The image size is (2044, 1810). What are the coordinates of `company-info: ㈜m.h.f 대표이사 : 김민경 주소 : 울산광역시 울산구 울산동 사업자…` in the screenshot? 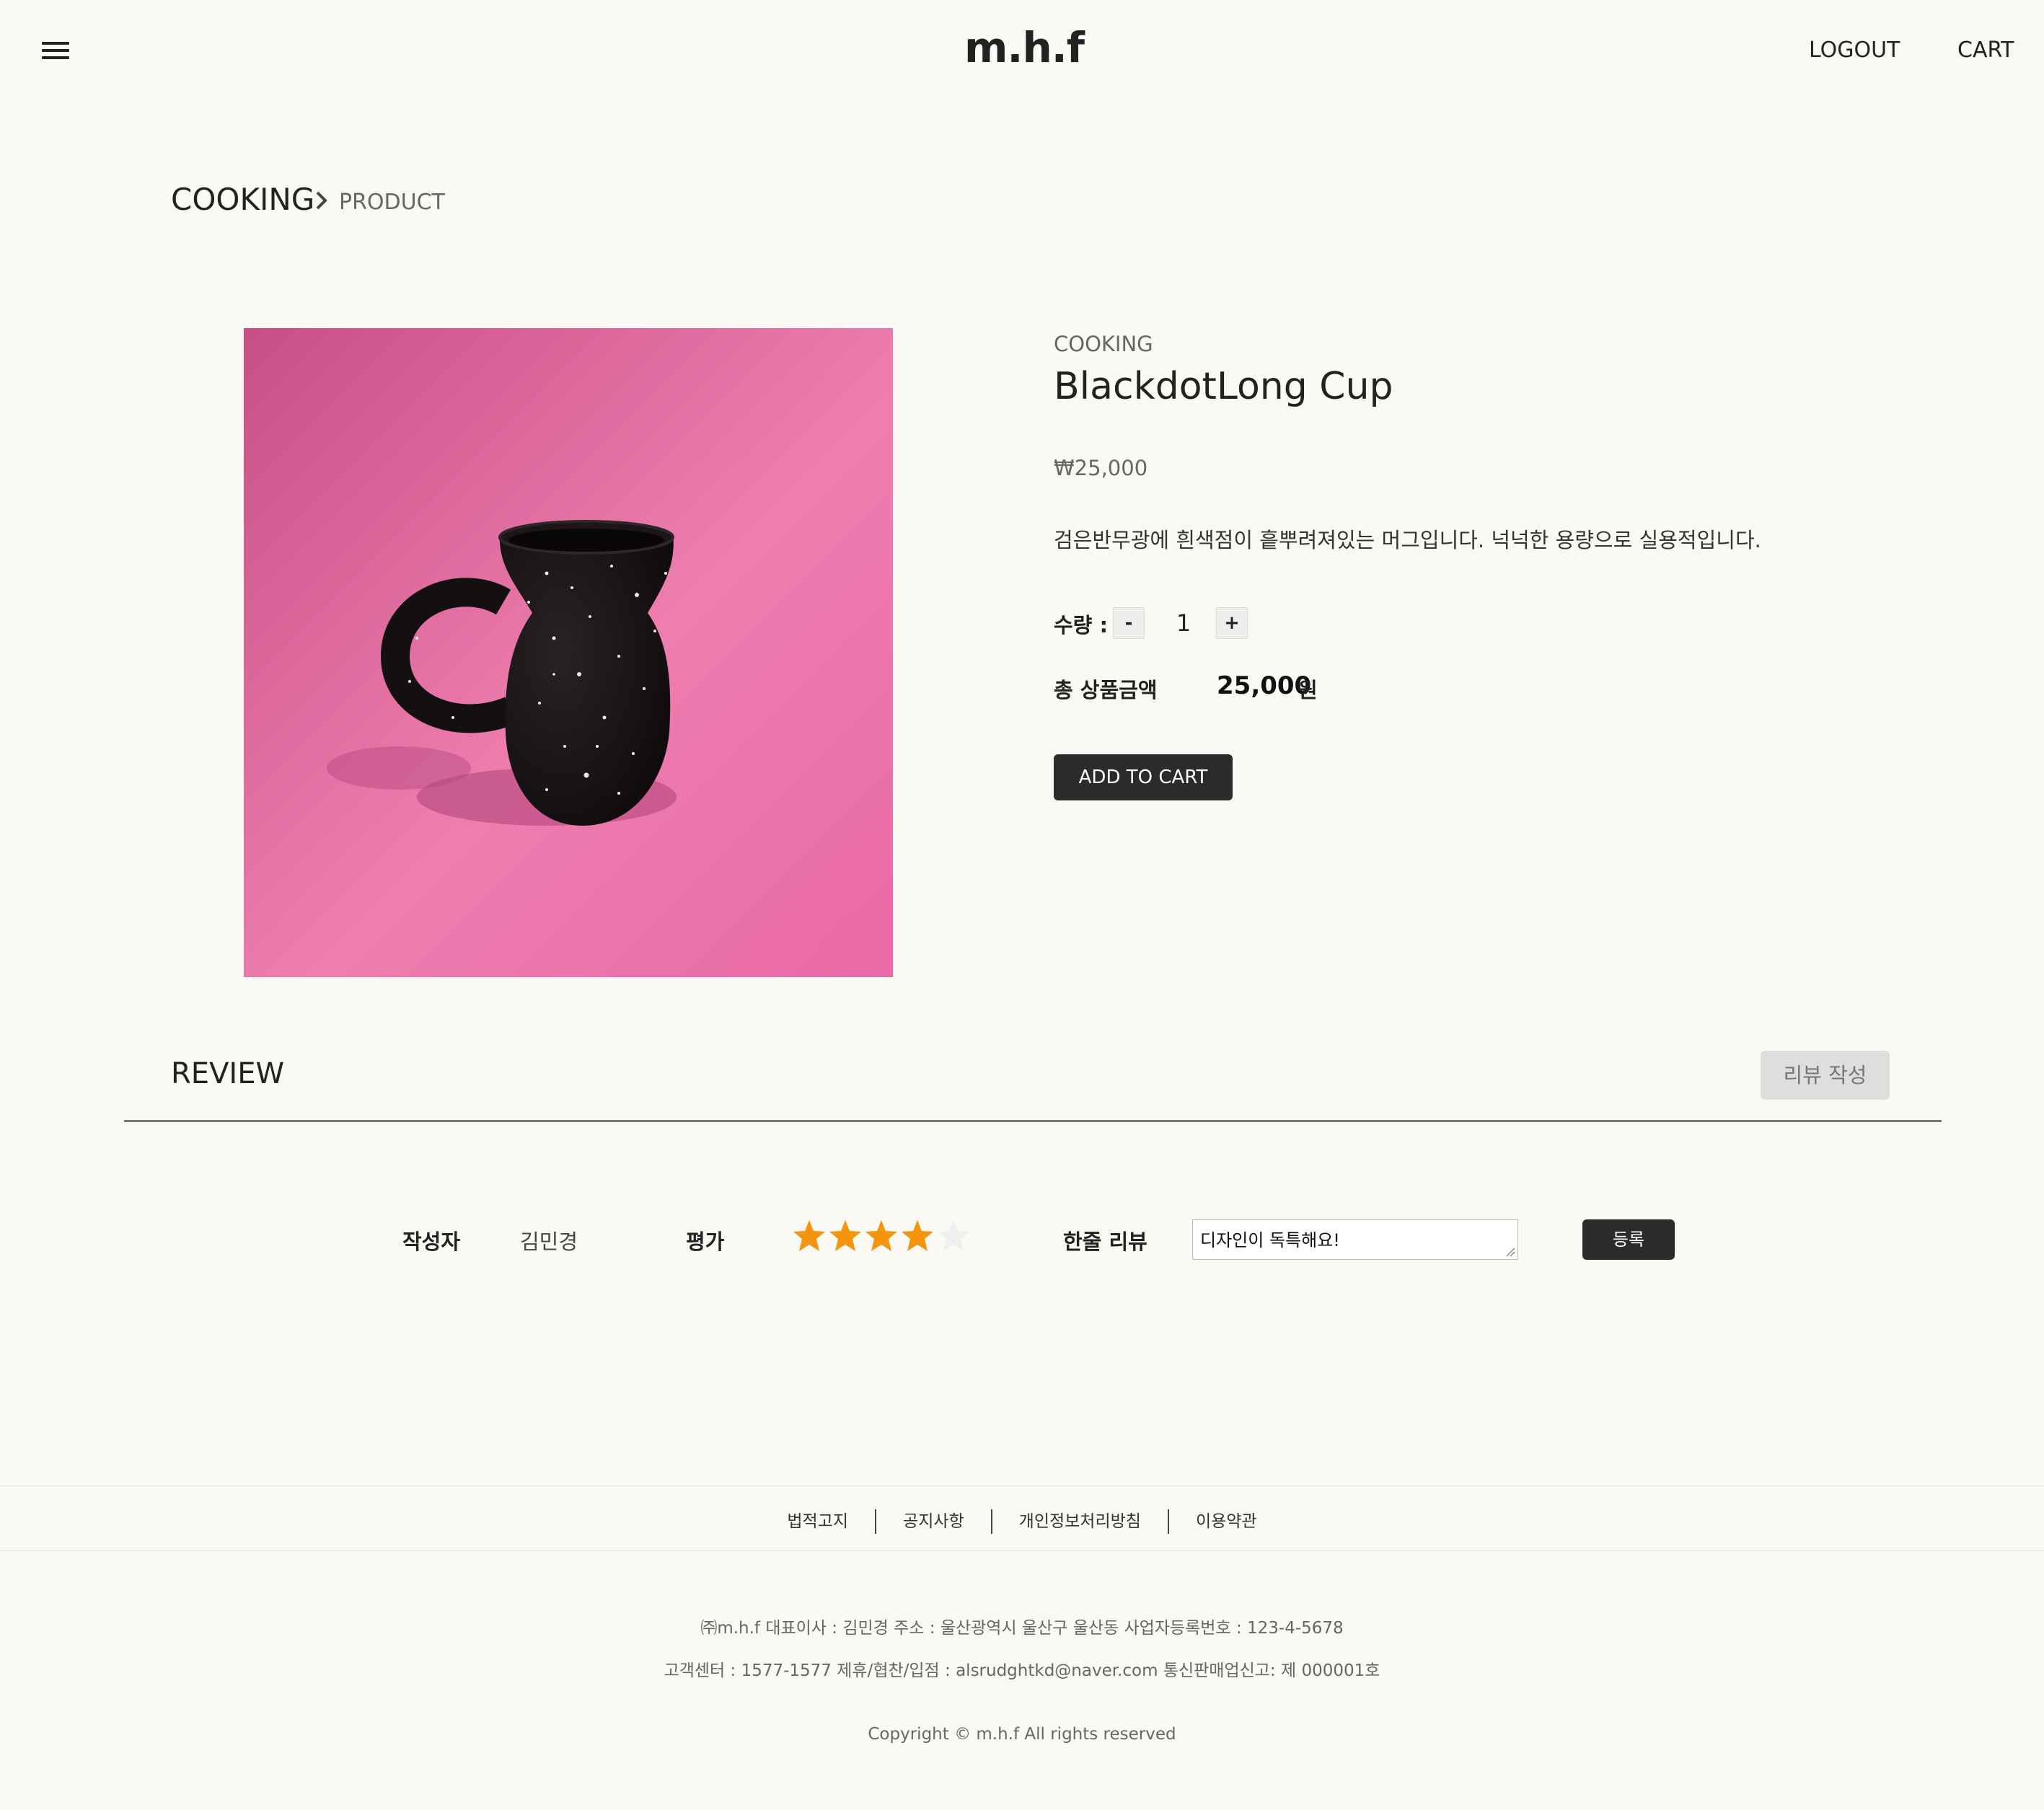 It's located at (1022, 1628).